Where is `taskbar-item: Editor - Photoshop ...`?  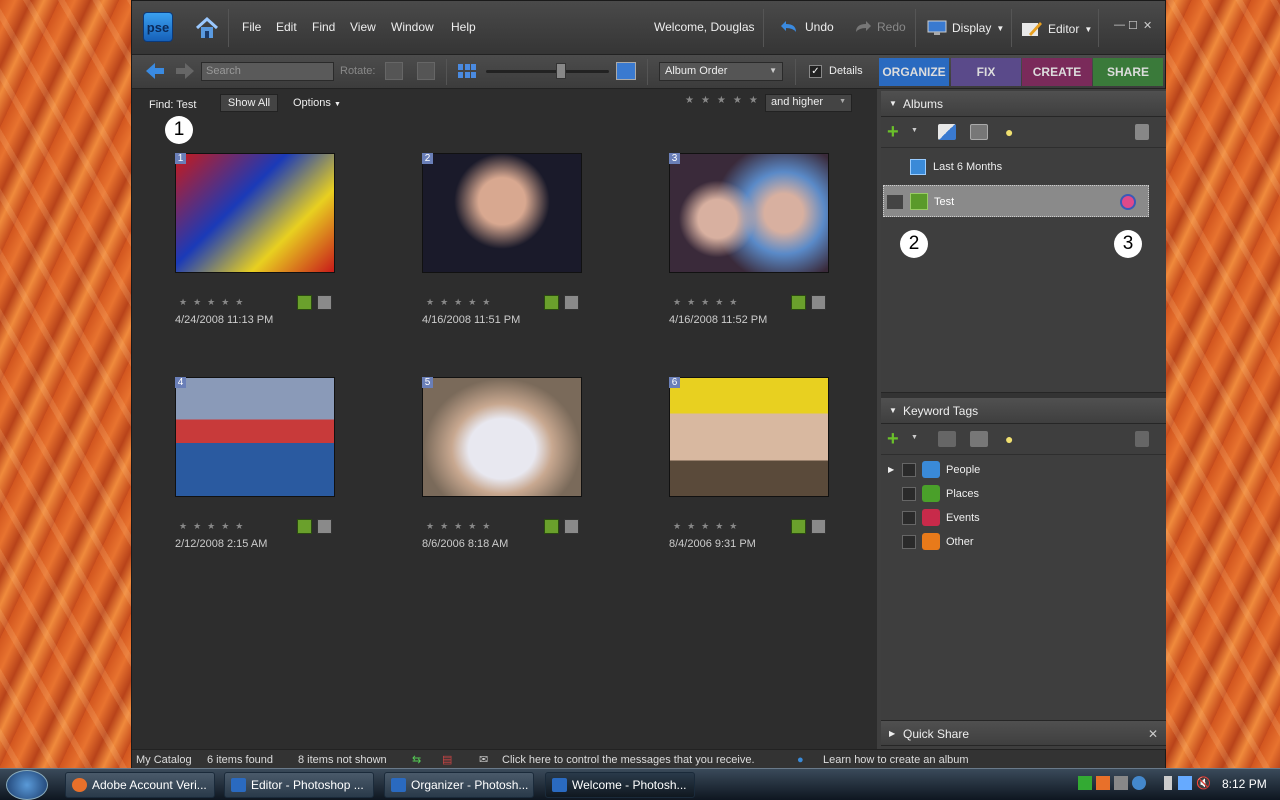 taskbar-item: Editor - Photoshop ... is located at coordinates (299, 785).